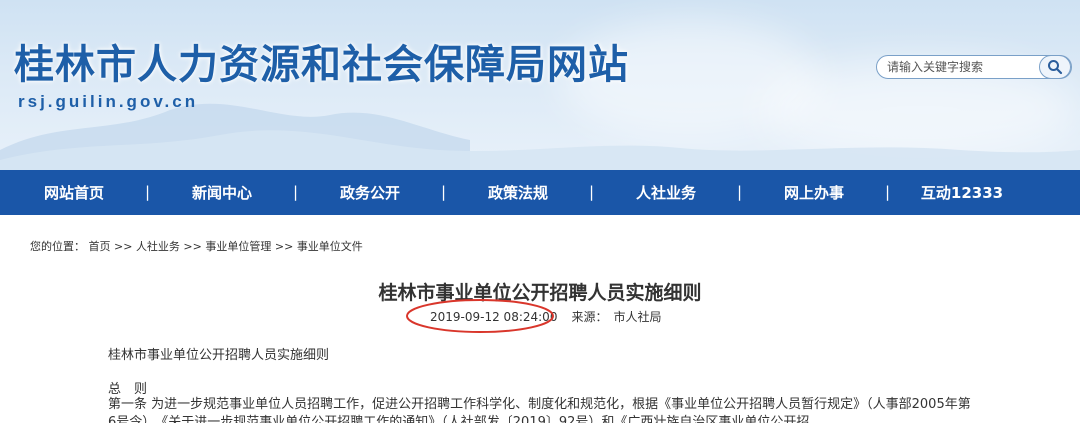 This screenshot has height=423, width=1080. I want to click on nav-item-hr-services: 人社业务, so click(666, 192).